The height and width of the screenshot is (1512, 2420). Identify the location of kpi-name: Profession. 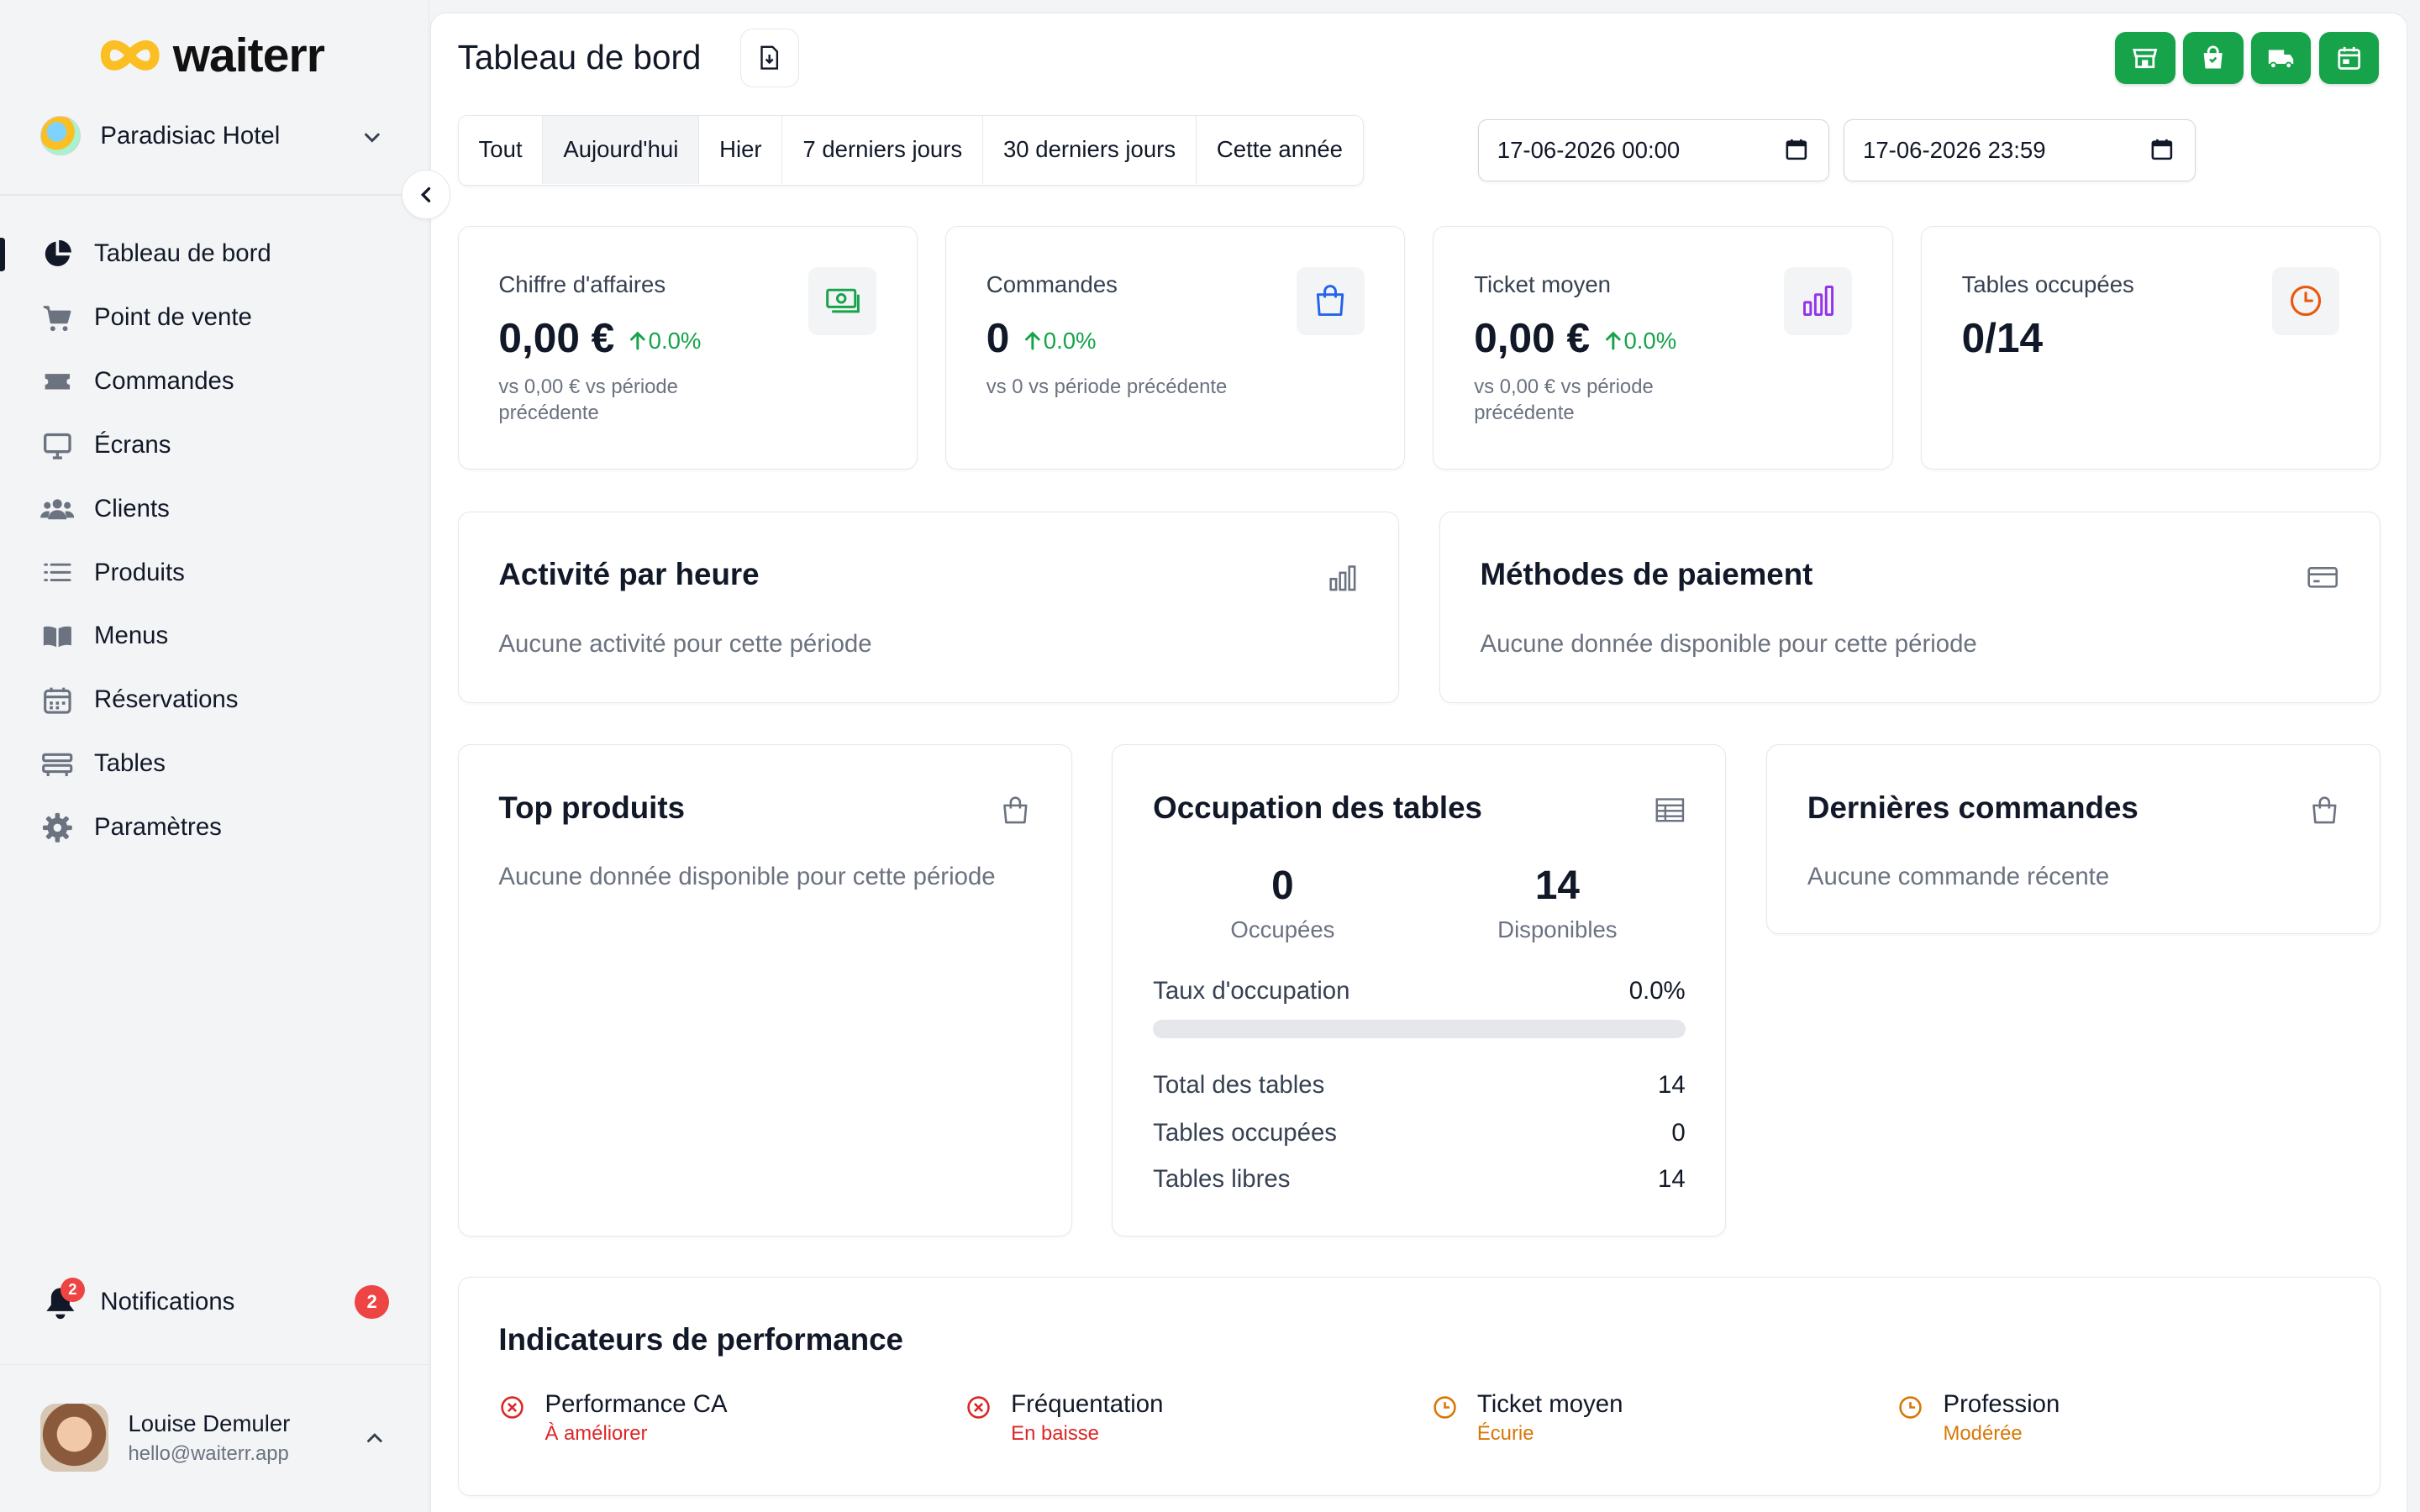
(2001, 1404).